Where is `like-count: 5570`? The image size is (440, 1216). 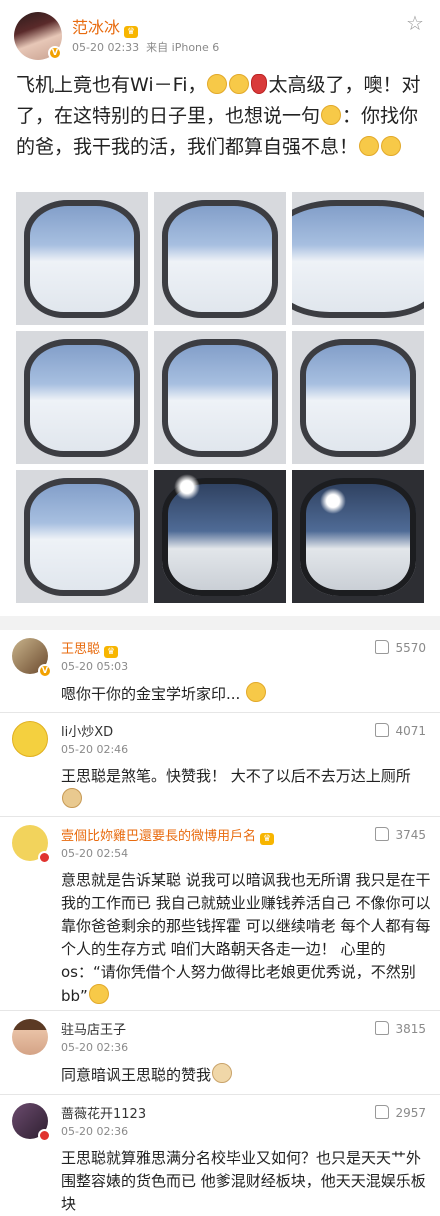
like-count: 5570 is located at coordinates (410, 648).